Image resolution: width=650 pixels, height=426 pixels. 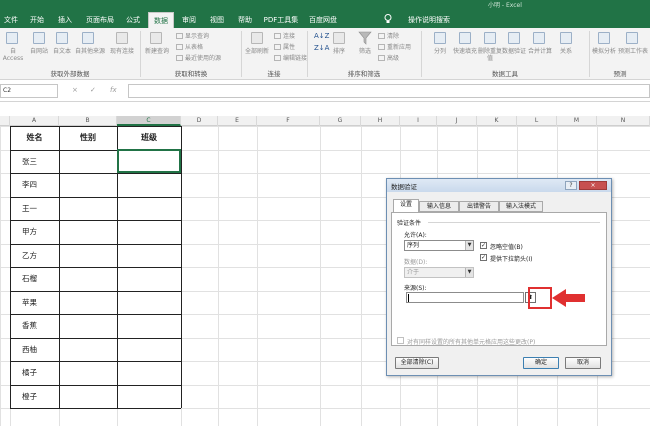 What do you see at coordinates (149, 121) in the screenshot?
I see `column-header-c: C` at bounding box center [149, 121].